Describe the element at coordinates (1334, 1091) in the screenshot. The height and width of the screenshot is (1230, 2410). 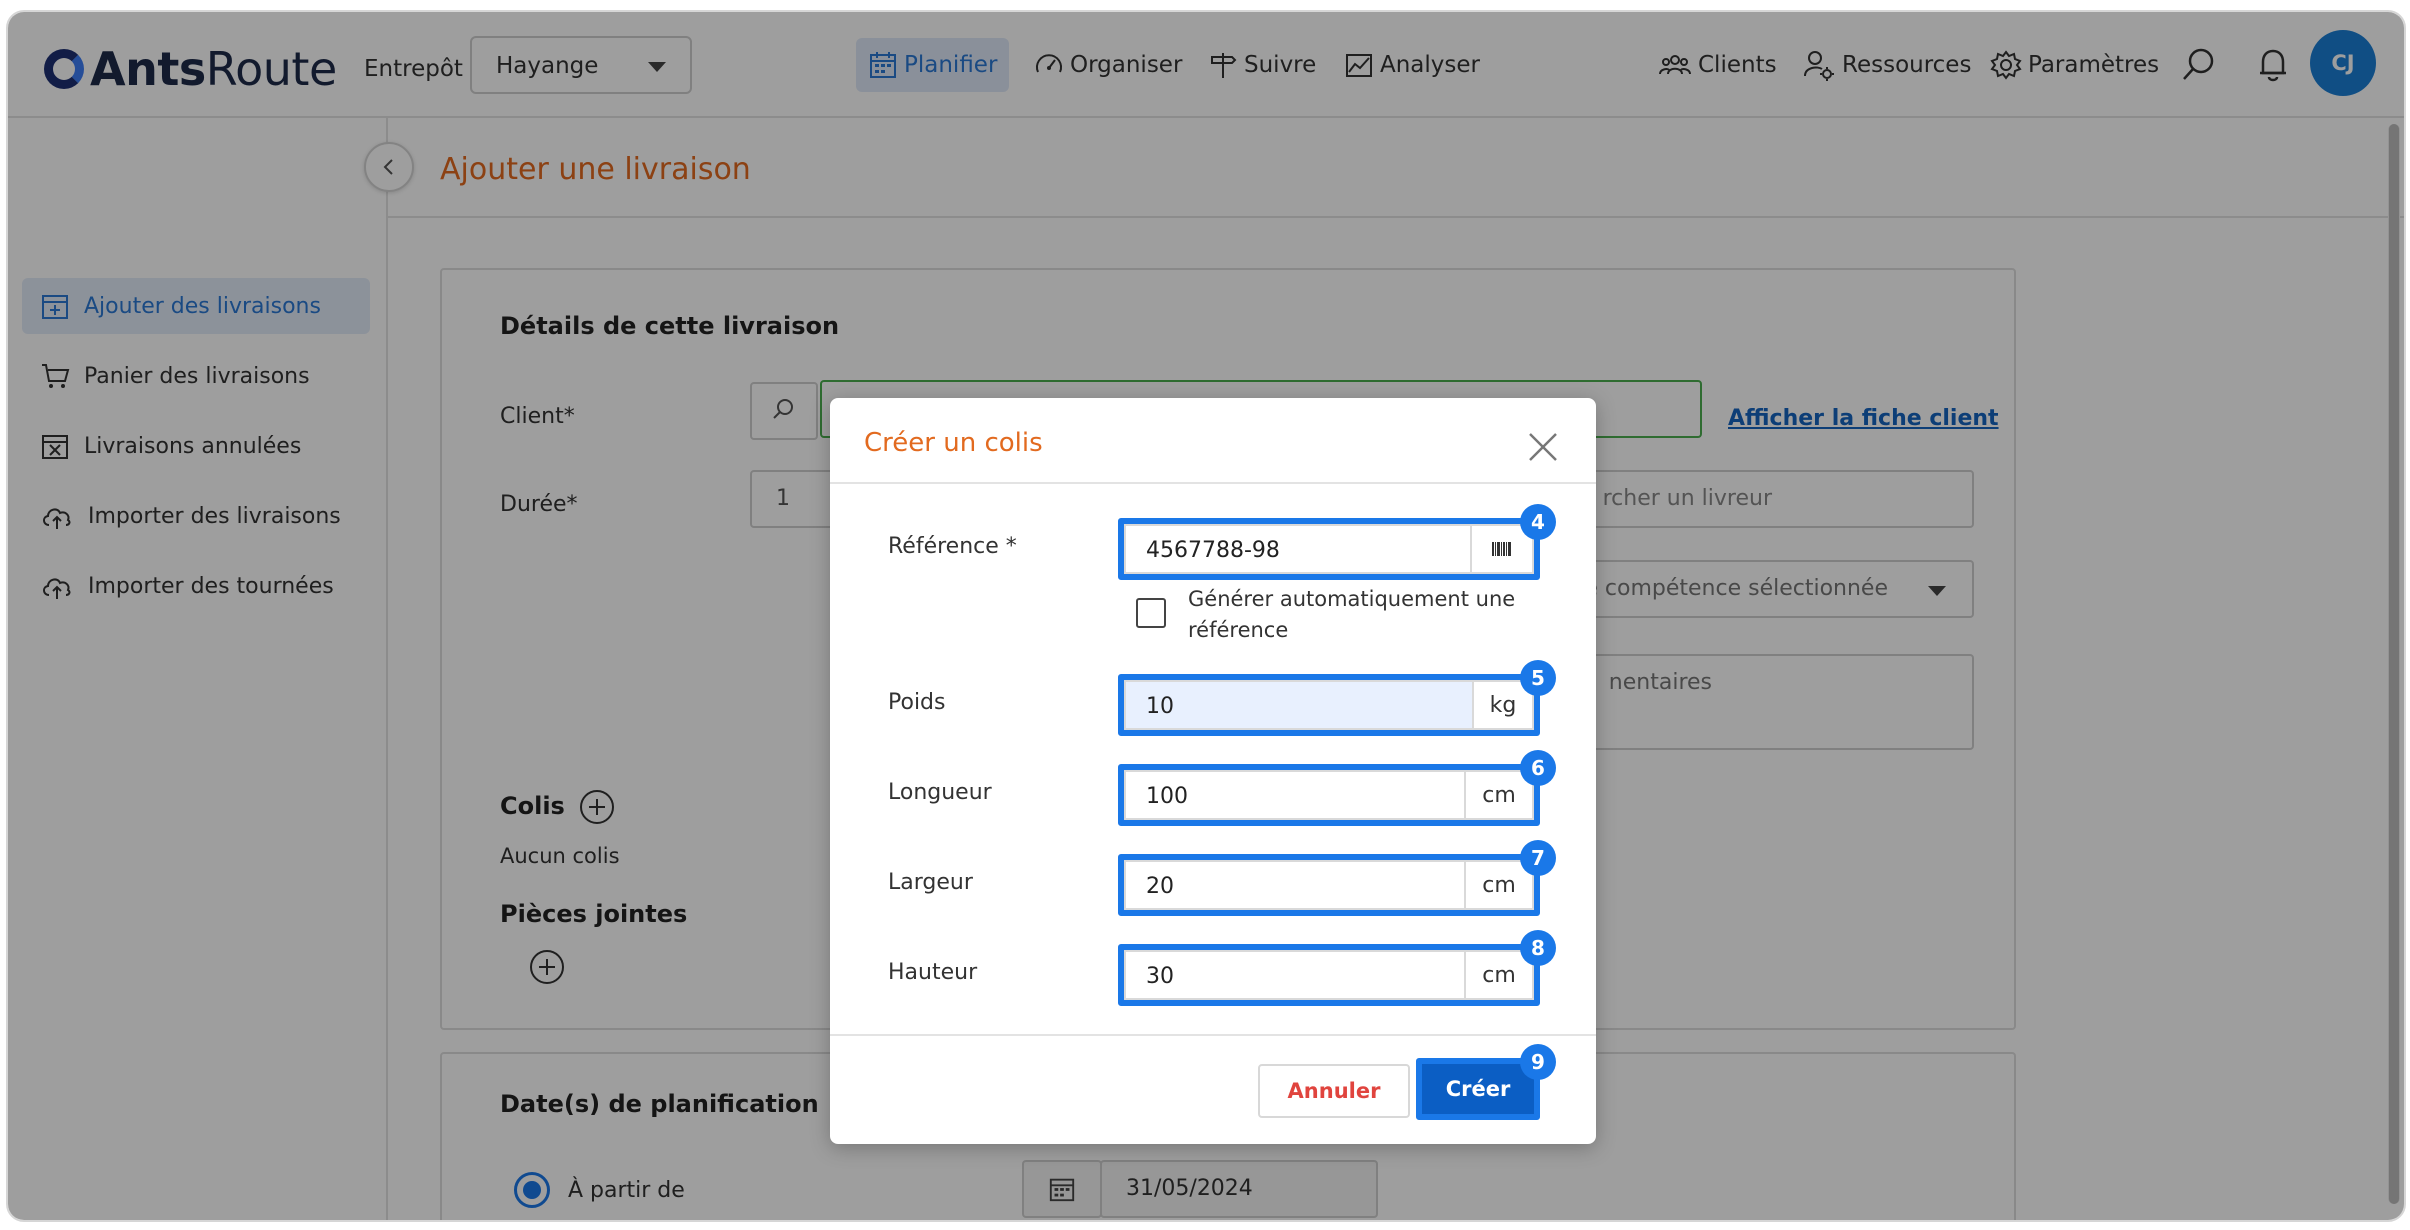
I see `cancel-button: Annuler` at that location.